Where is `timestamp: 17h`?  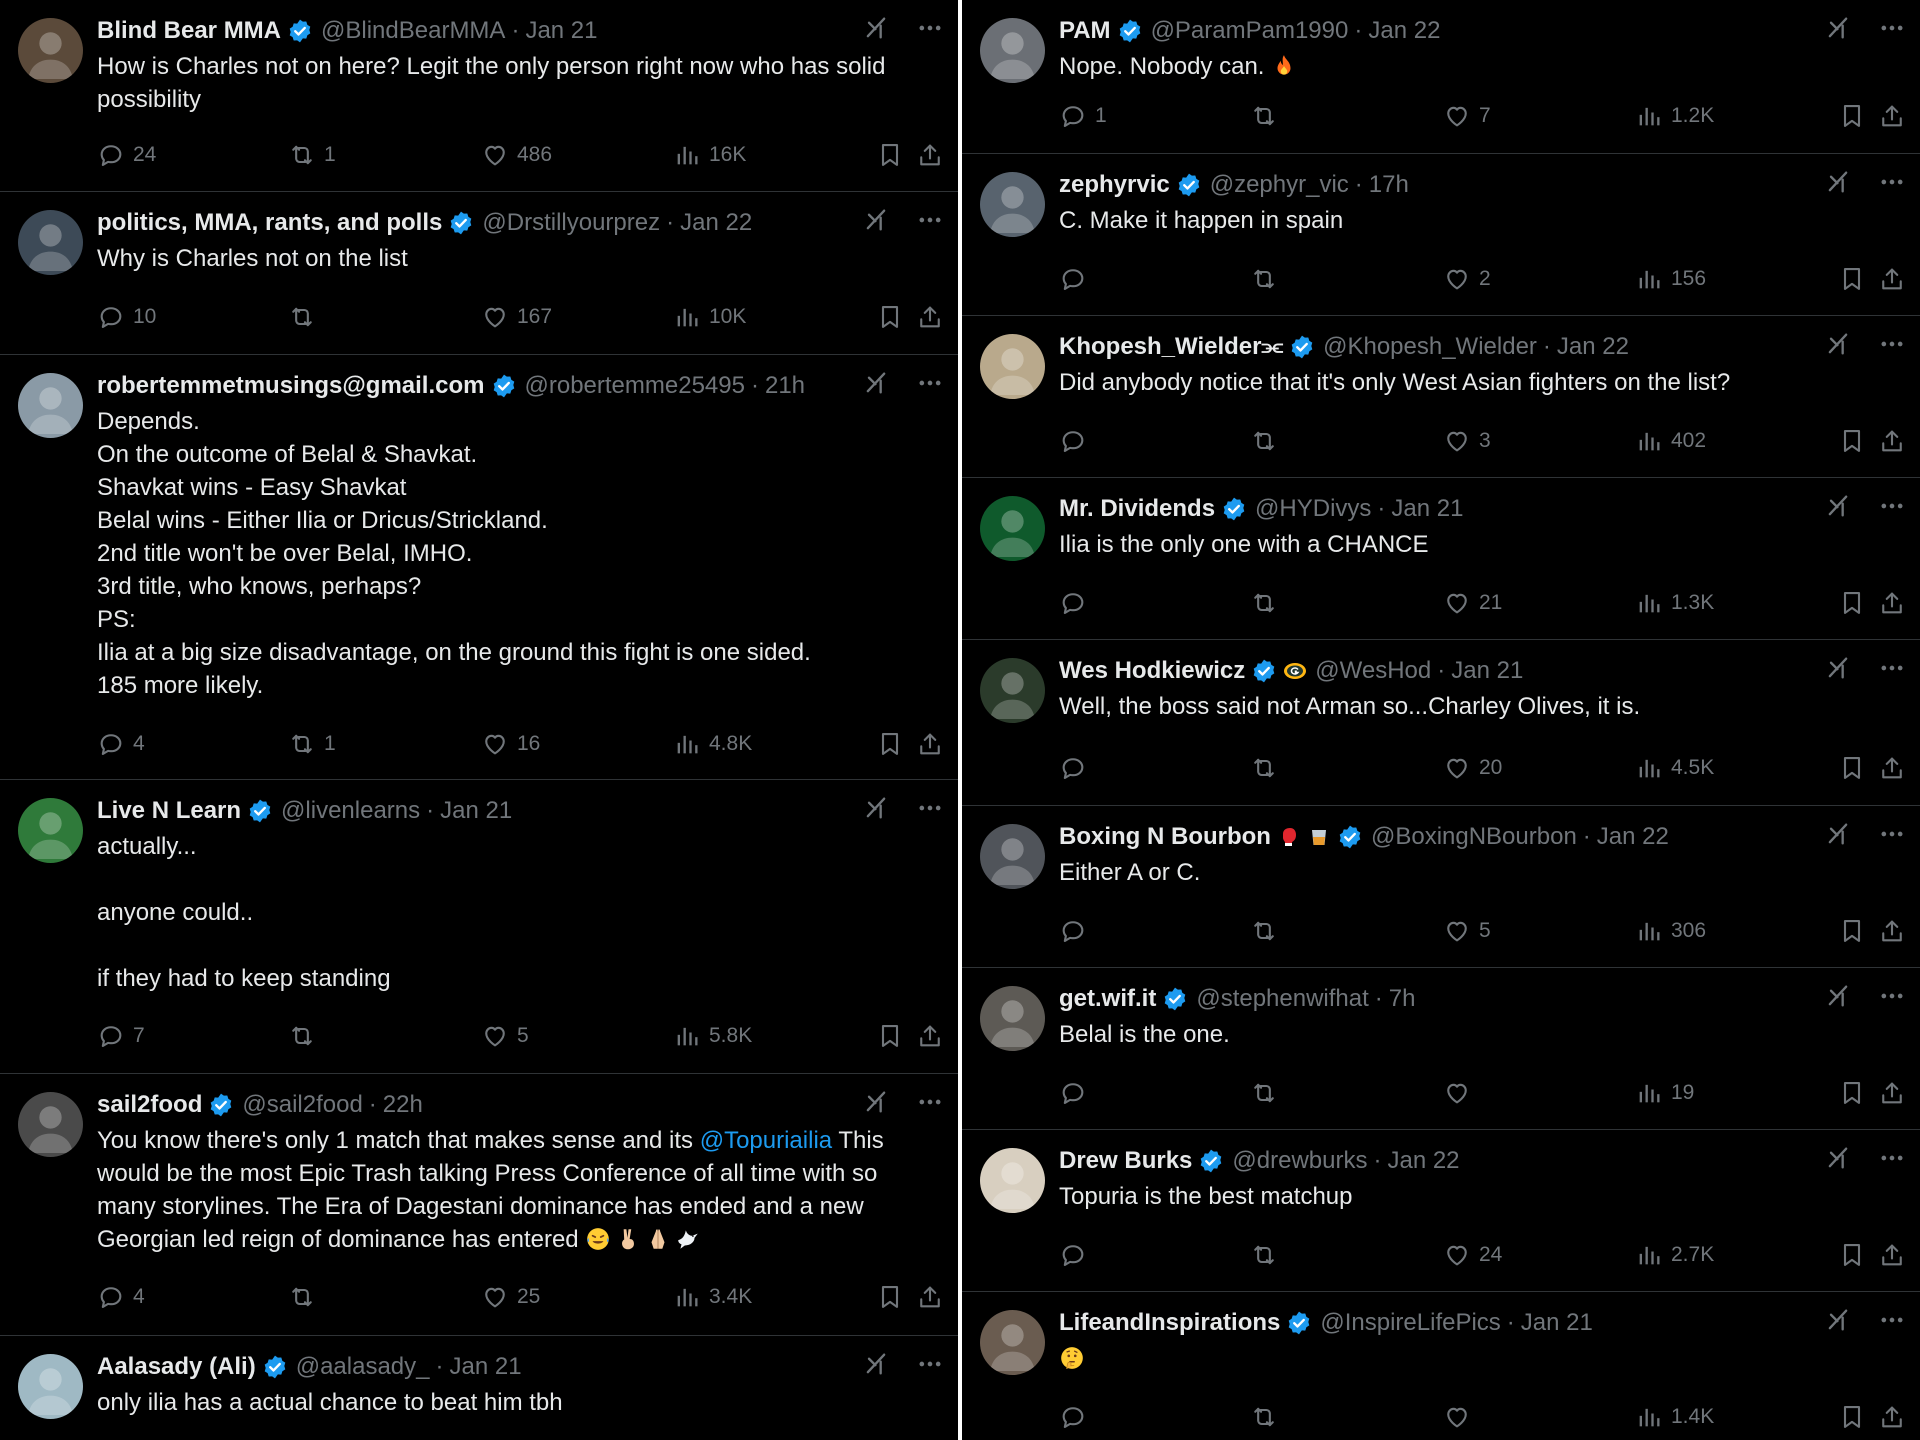 timestamp: 17h is located at coordinates (1389, 185).